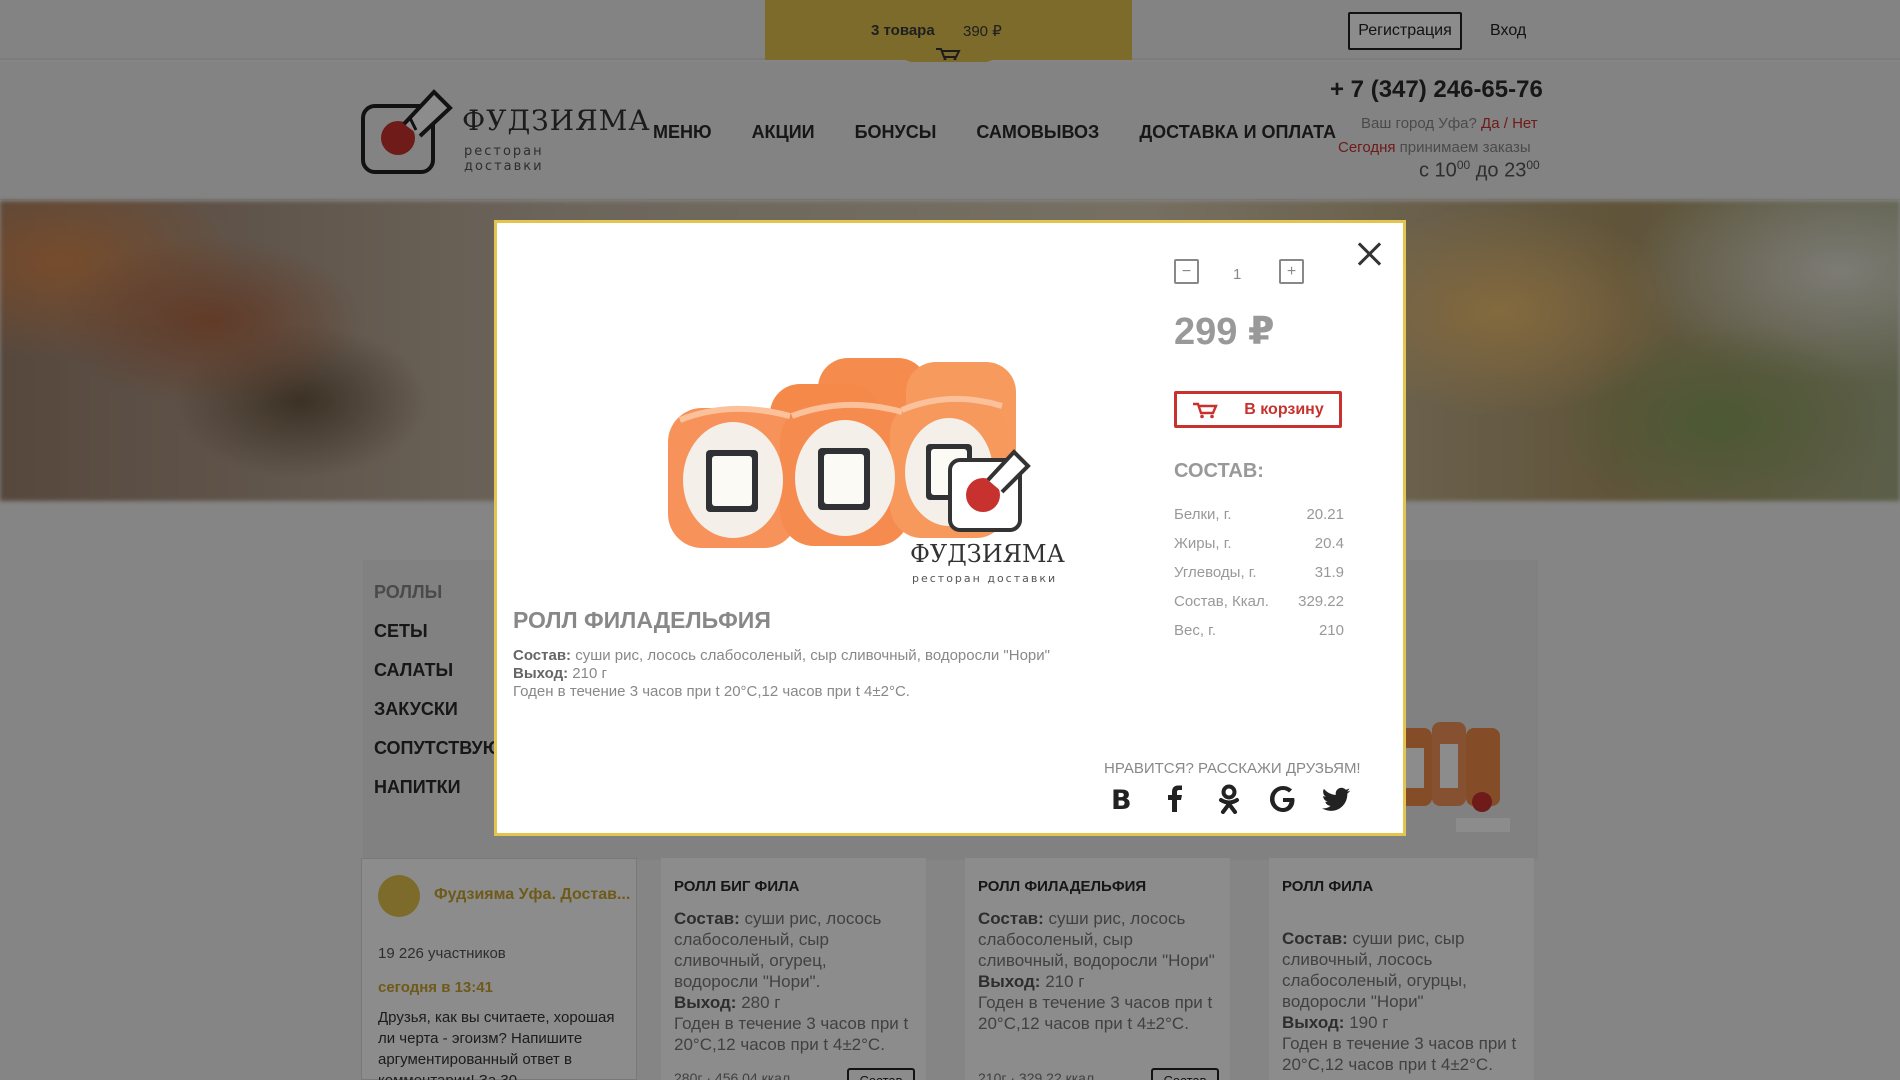  I want to click on nutrition-label: Белки, г., so click(1203, 514).